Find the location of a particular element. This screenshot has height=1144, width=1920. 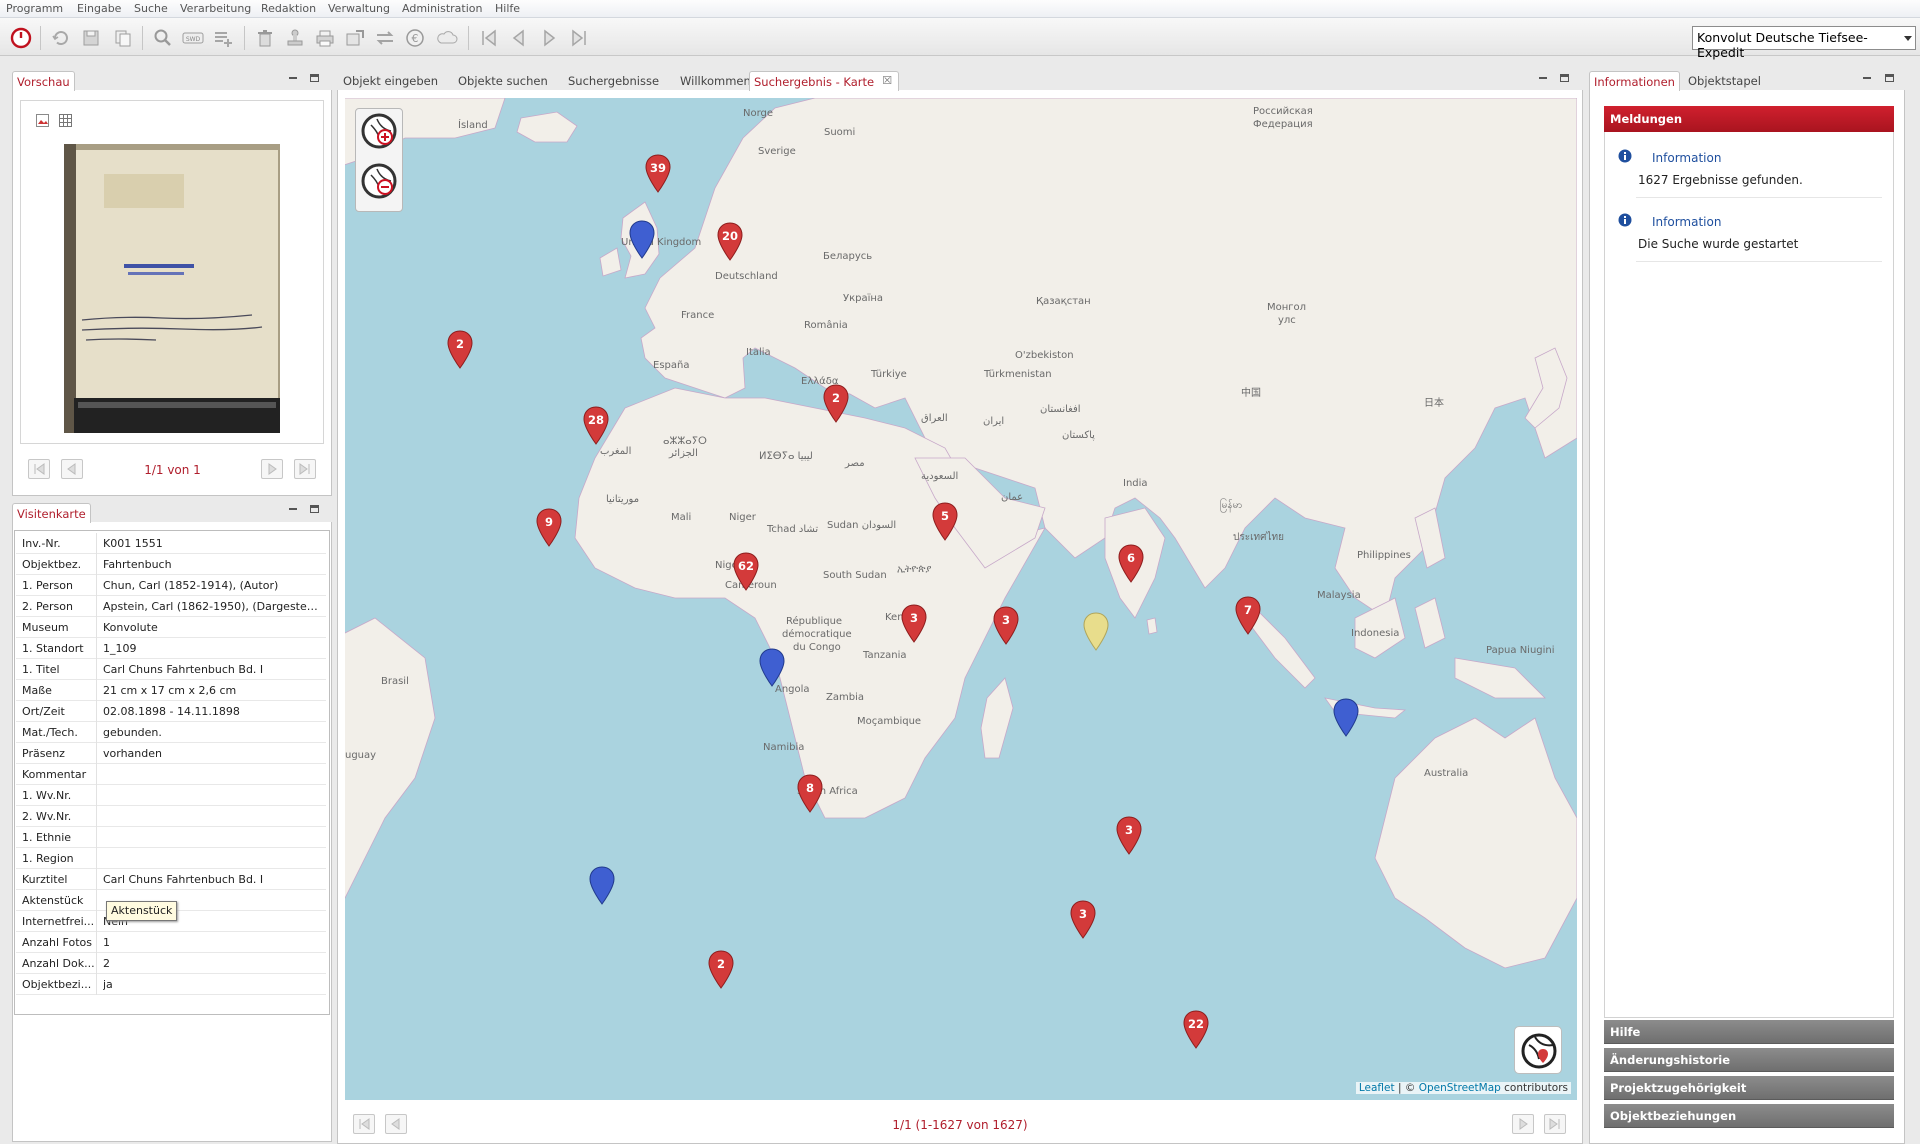

cloud-icon is located at coordinates (447, 38).